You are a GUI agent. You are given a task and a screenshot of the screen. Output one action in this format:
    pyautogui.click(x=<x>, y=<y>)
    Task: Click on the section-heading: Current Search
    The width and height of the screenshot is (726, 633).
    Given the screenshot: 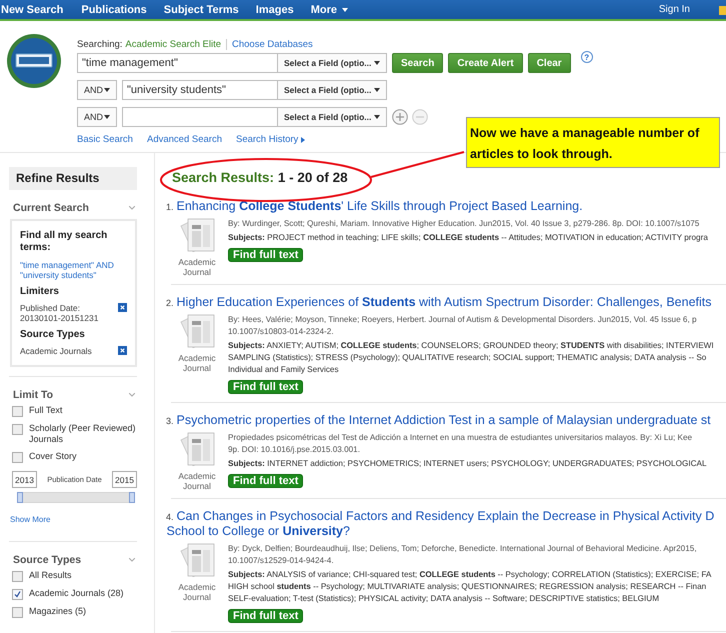 What is the action you would take?
    pyautogui.click(x=51, y=208)
    